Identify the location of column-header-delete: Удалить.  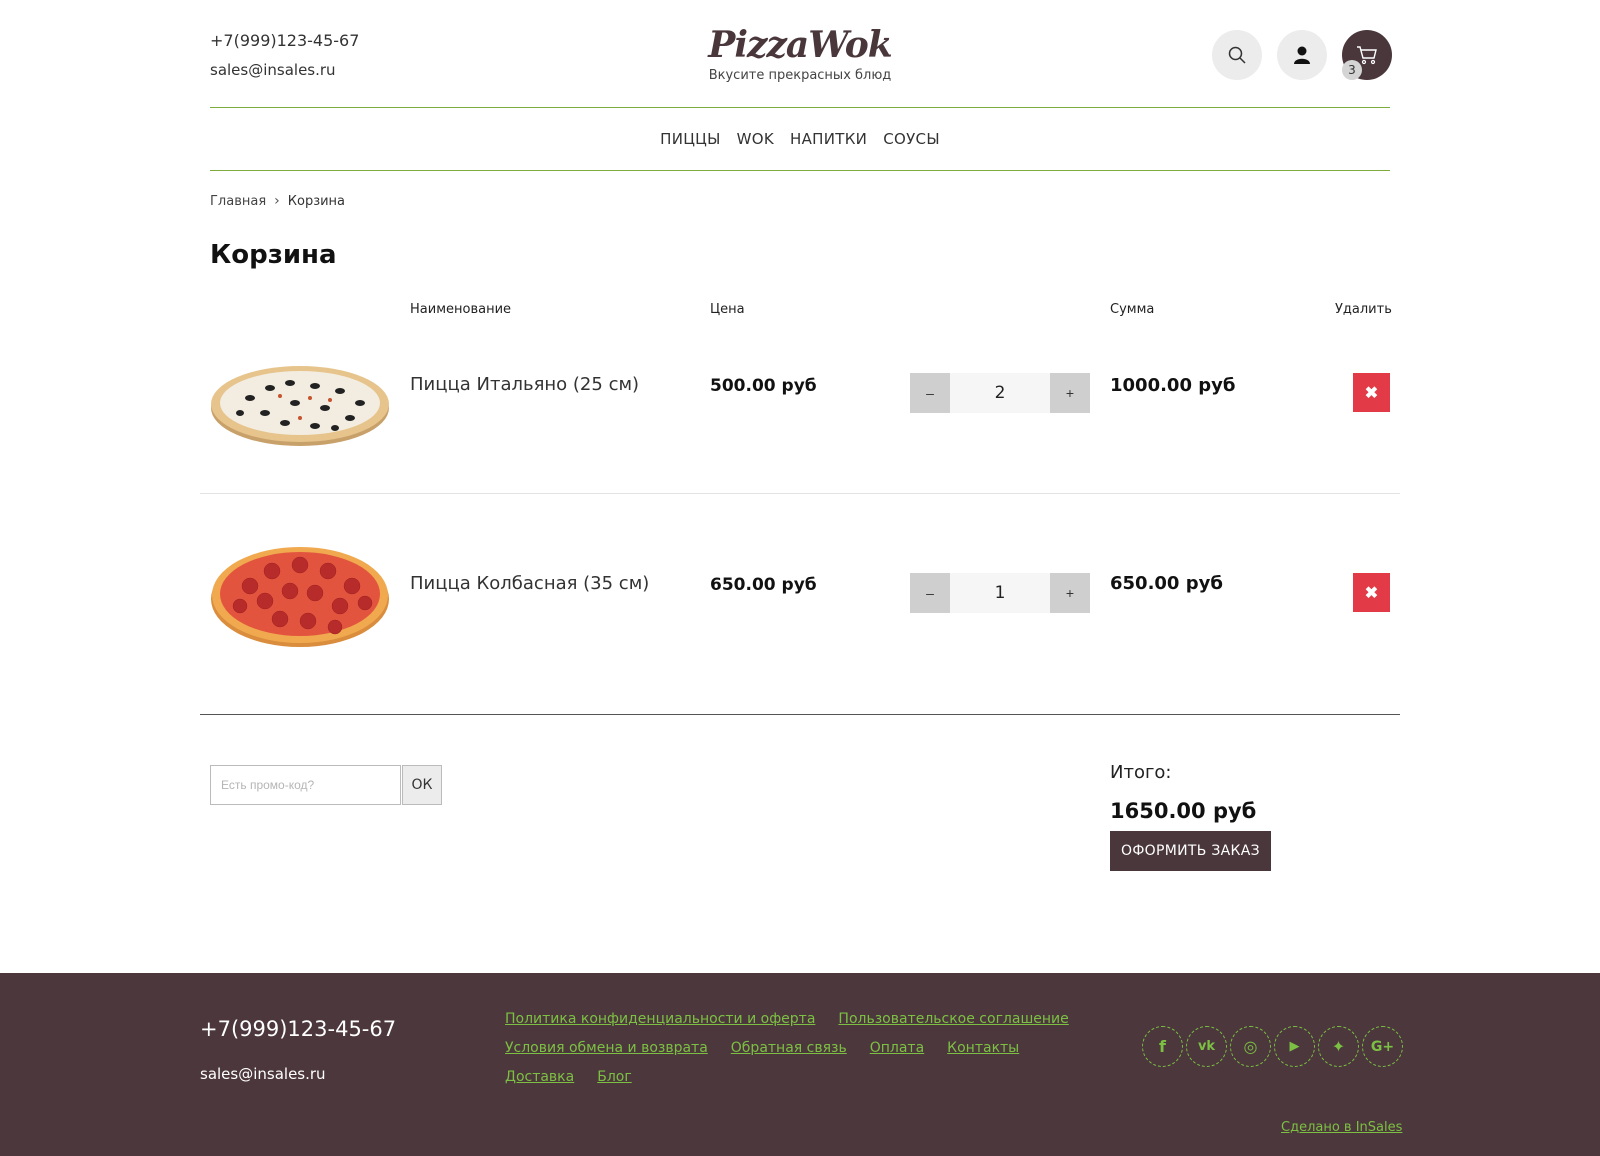
(1363, 309).